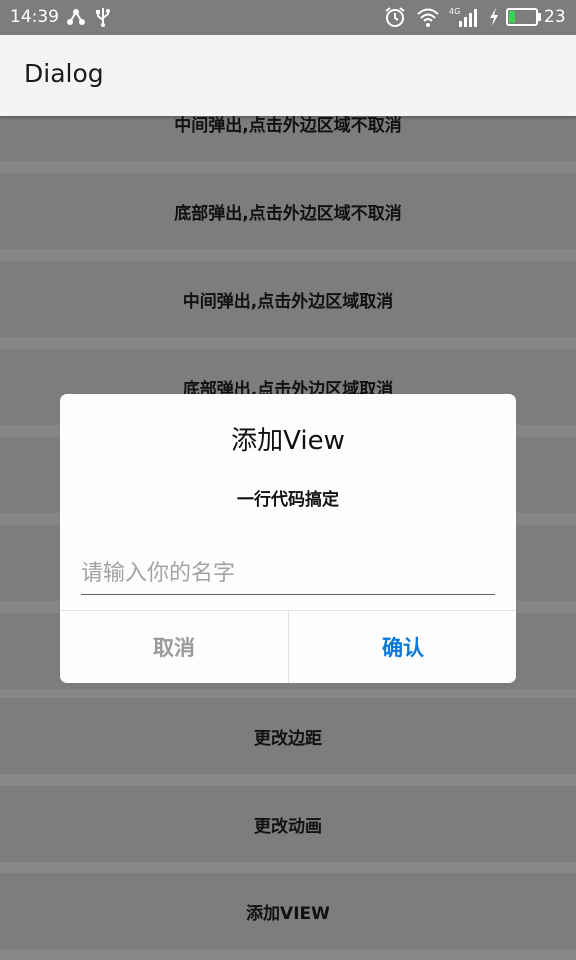 The height and width of the screenshot is (960, 576). What do you see at coordinates (512, 17) in the screenshot?
I see `battery-fill` at bounding box center [512, 17].